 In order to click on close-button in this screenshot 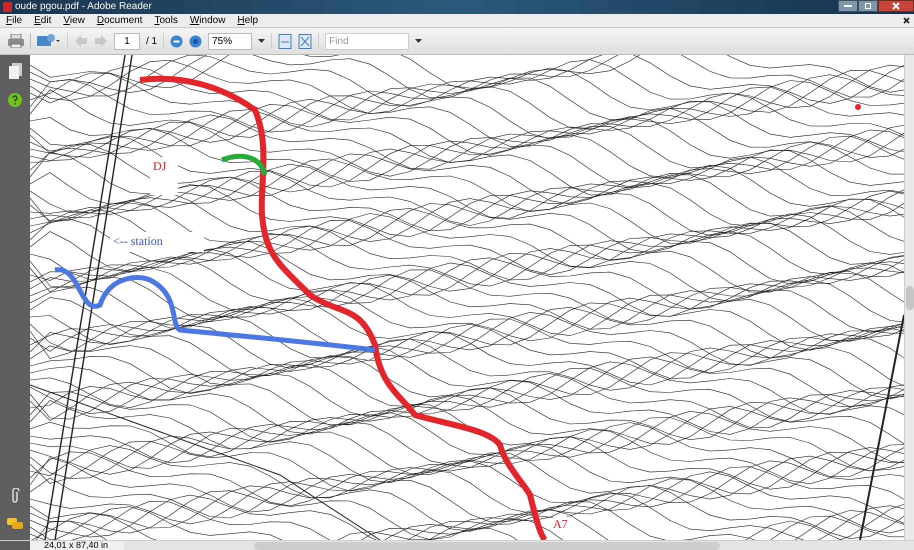, I will do `click(896, 6)`.